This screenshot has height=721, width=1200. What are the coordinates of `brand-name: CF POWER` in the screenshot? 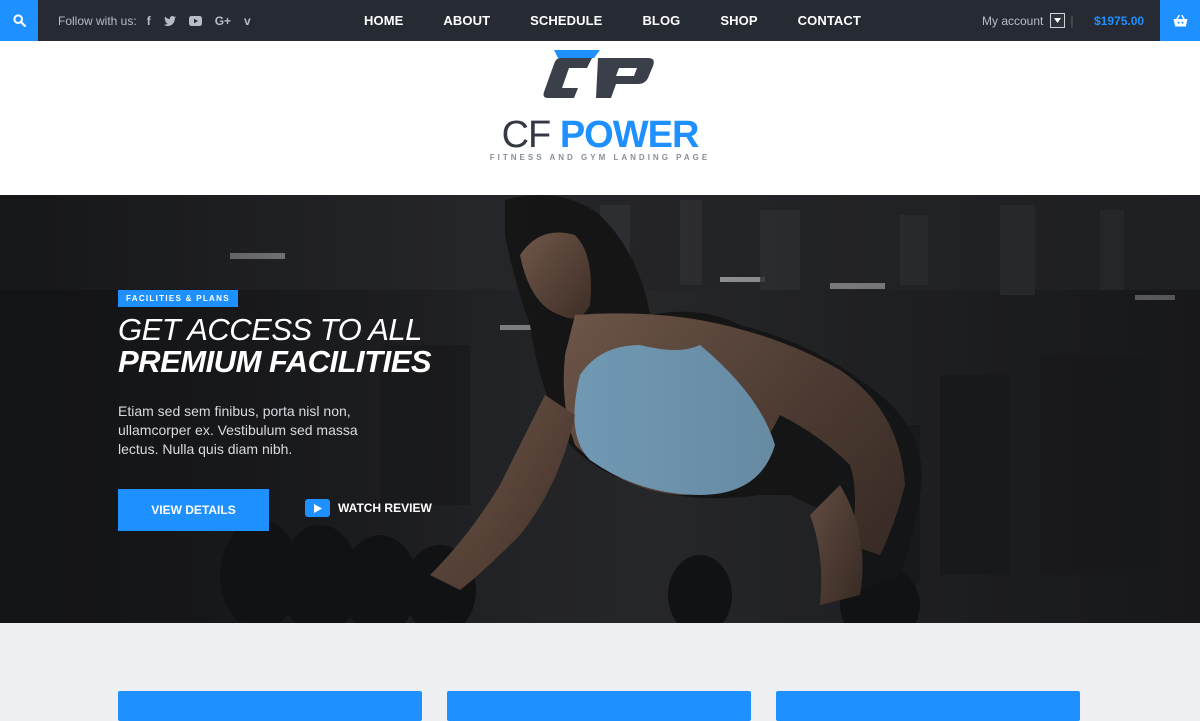 It's located at (600, 135).